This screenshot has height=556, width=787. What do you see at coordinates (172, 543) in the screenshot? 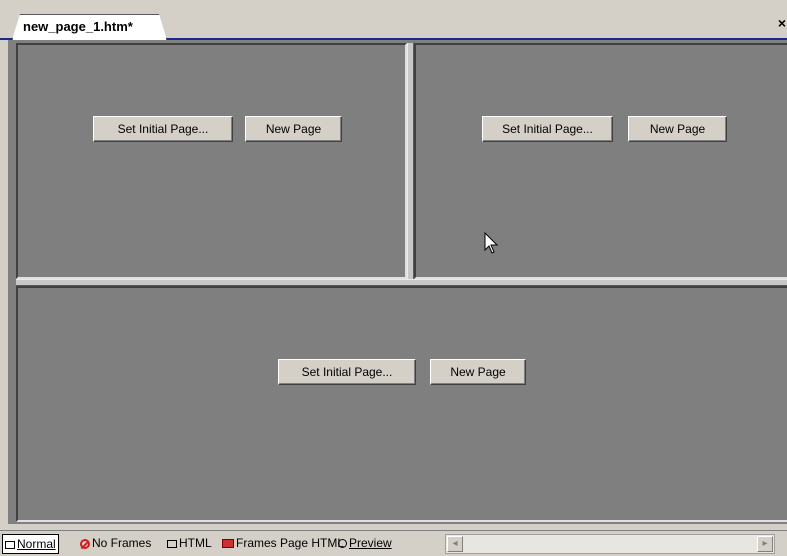
I see `html-view-icon` at bounding box center [172, 543].